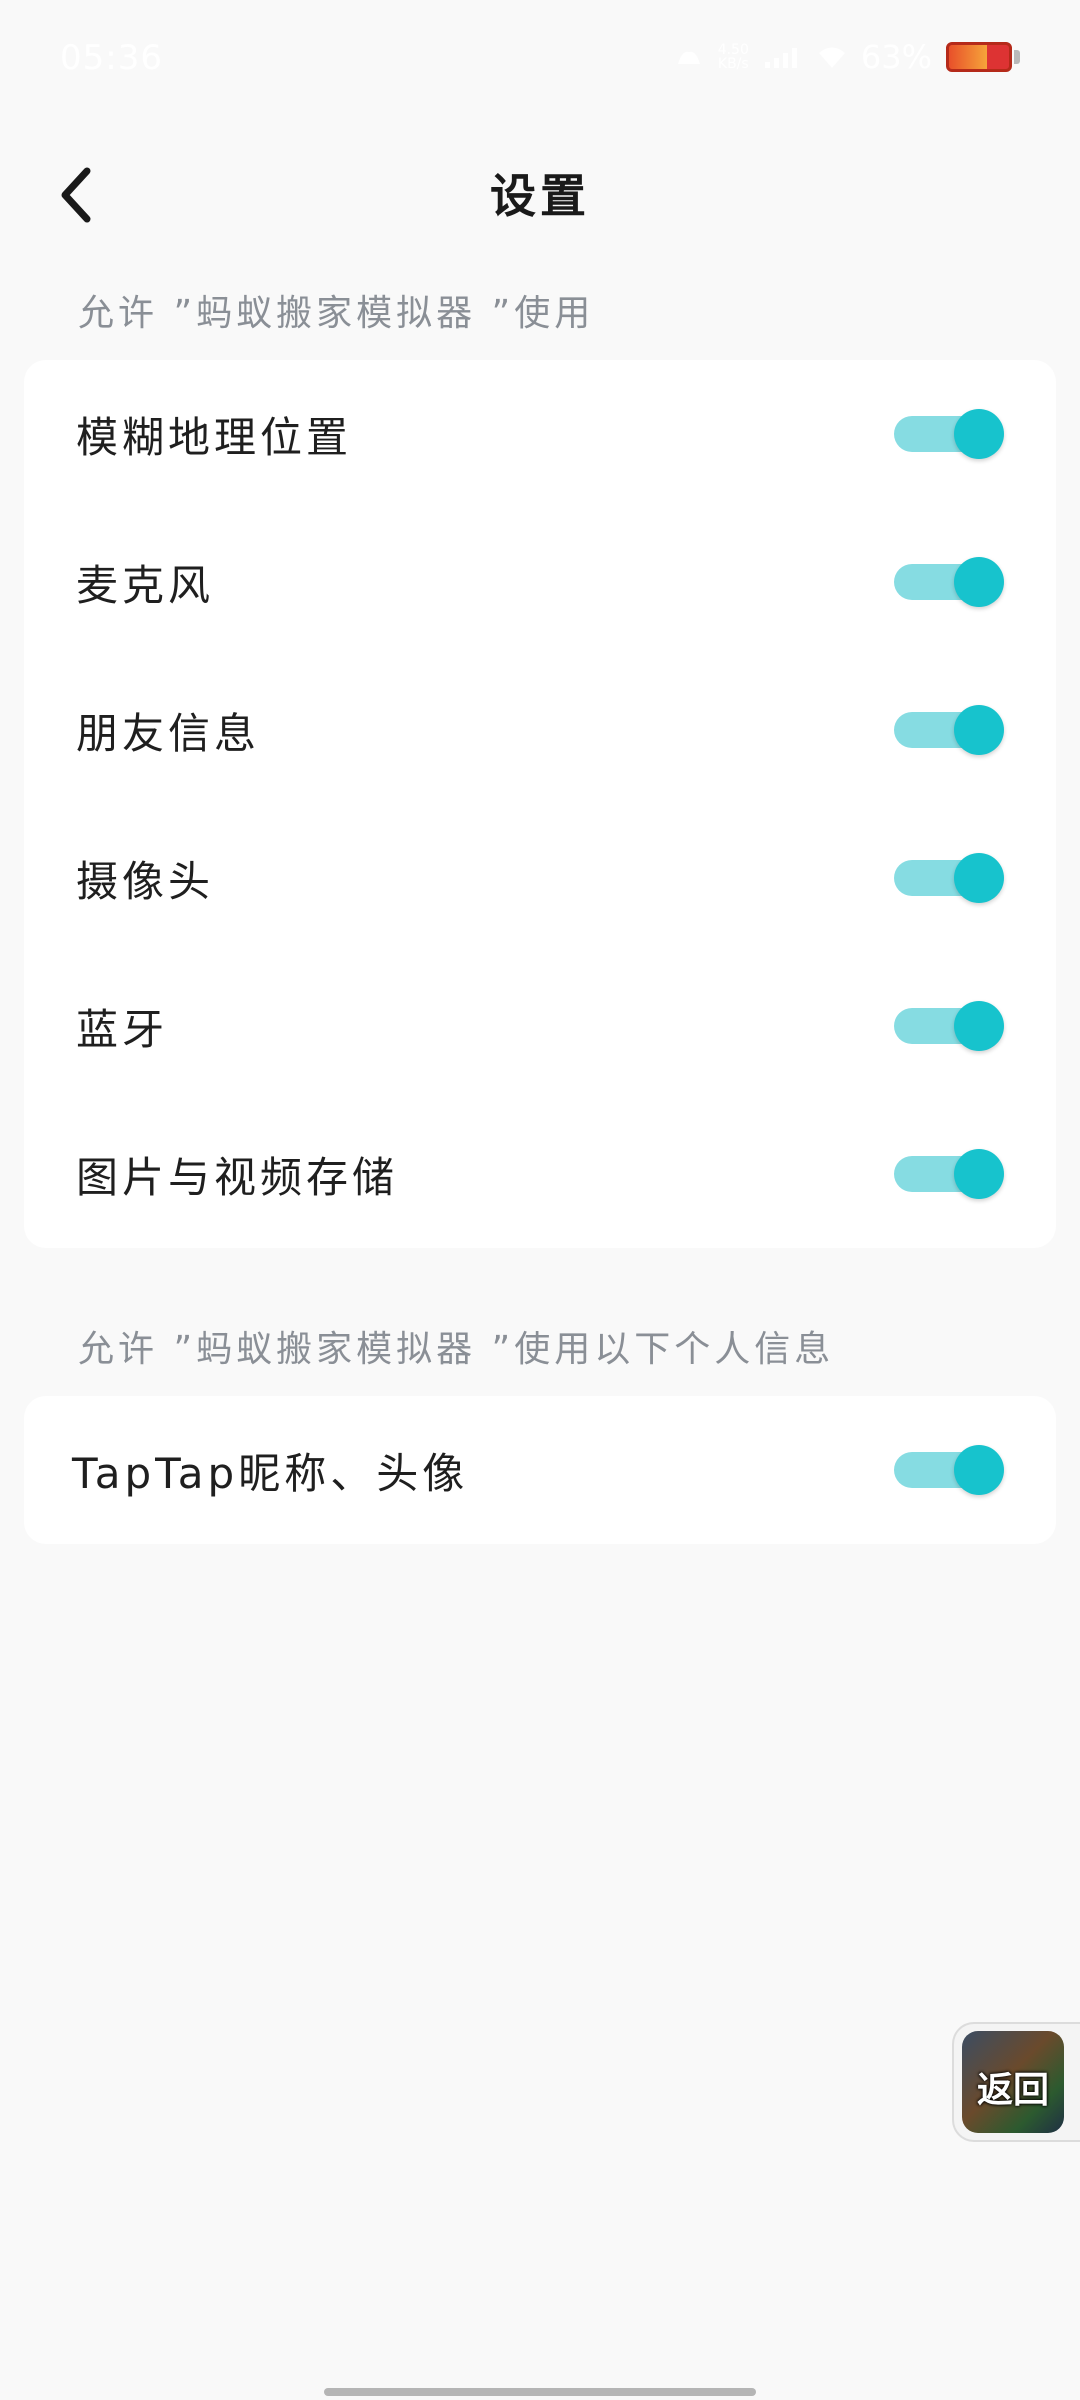  I want to click on alarm-icon, so click(688, 57).